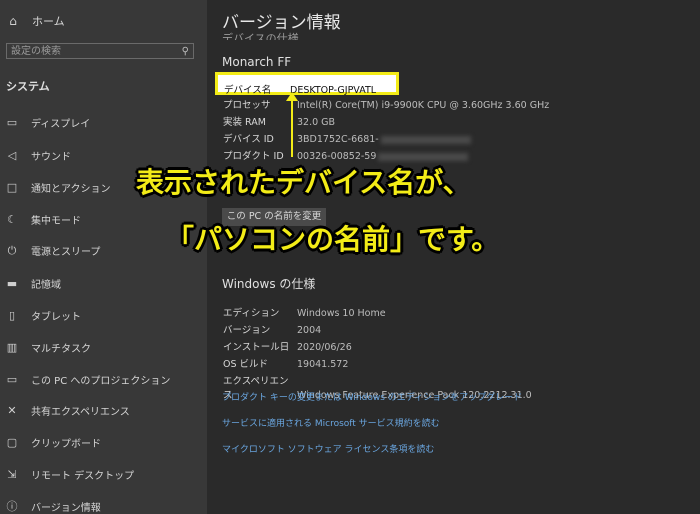 This screenshot has height=514, width=700. I want to click on edition-label: エディション, so click(251, 313).